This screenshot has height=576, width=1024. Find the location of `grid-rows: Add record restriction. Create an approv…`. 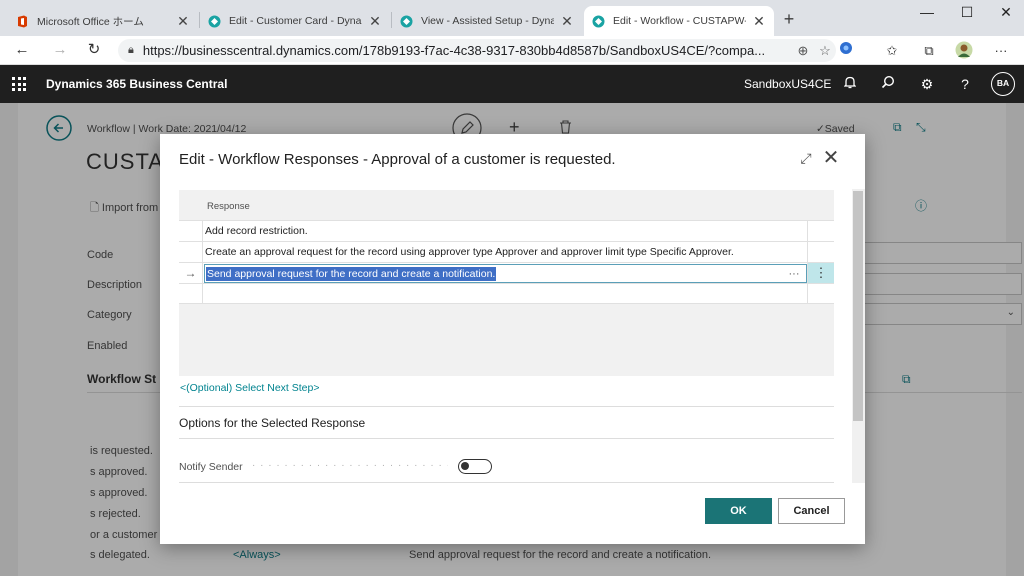

grid-rows: Add record restriction. Create an approv… is located at coordinates (506, 262).